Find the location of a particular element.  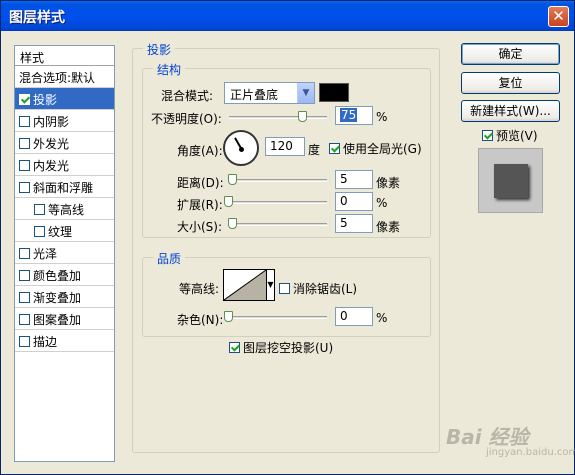

style-item: 光泽 is located at coordinates (64, 253).